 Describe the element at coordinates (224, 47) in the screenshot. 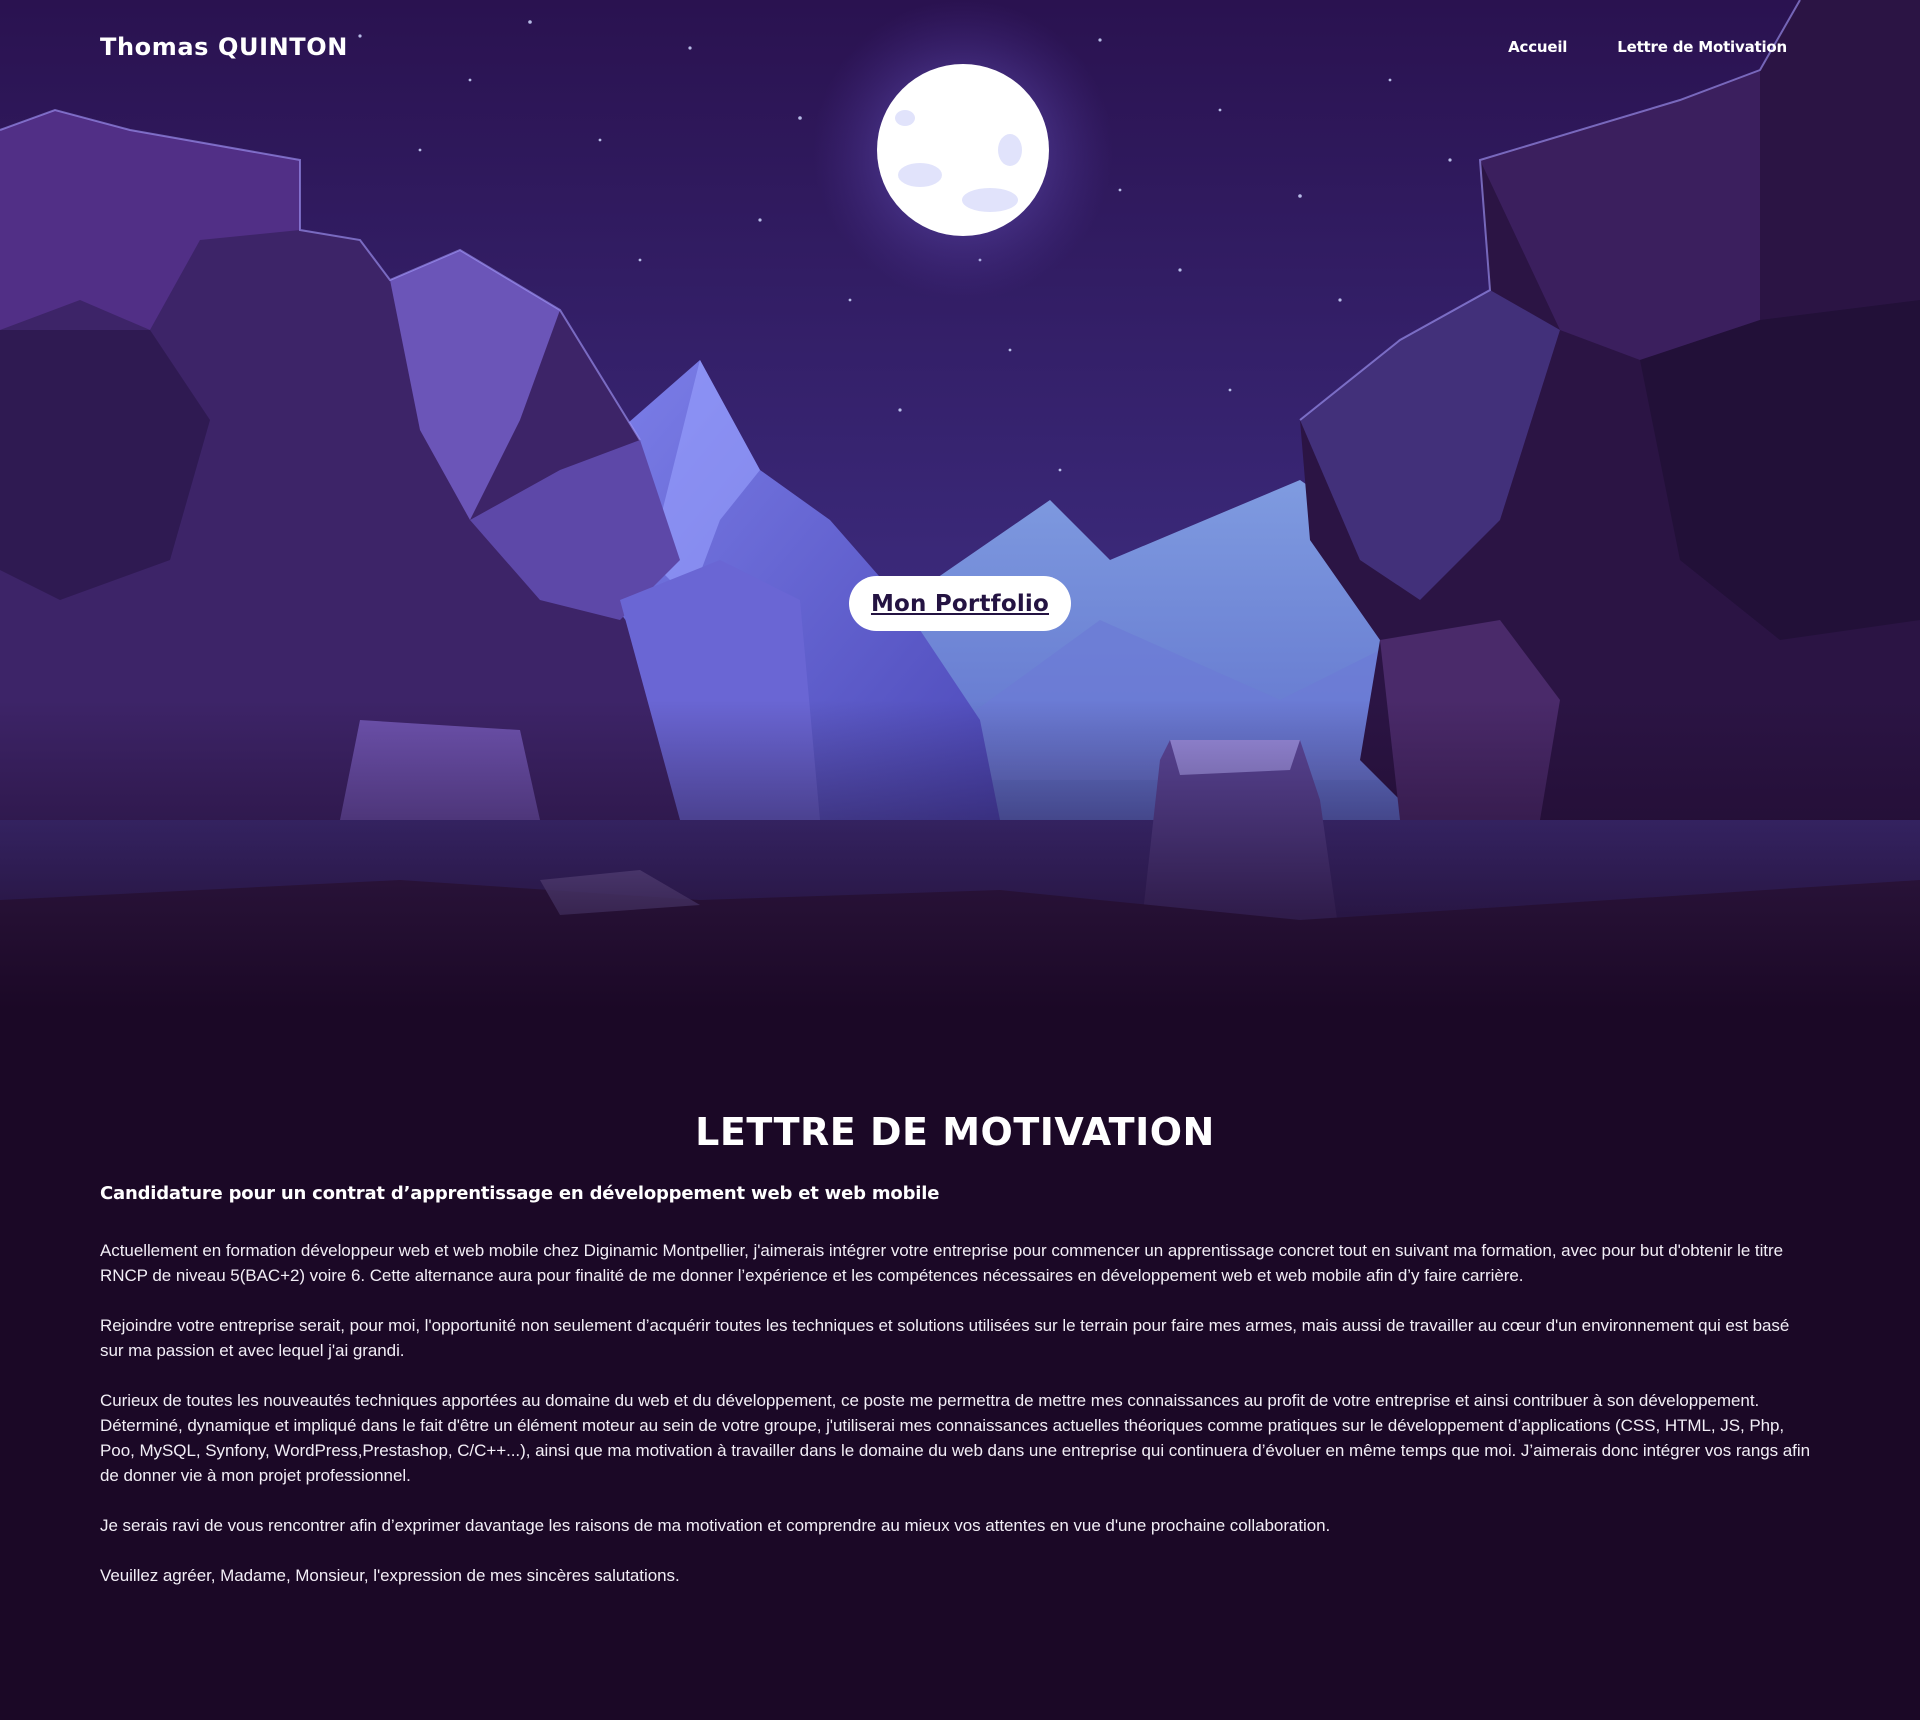

I see `site-brand: Thomas QUINTON` at that location.